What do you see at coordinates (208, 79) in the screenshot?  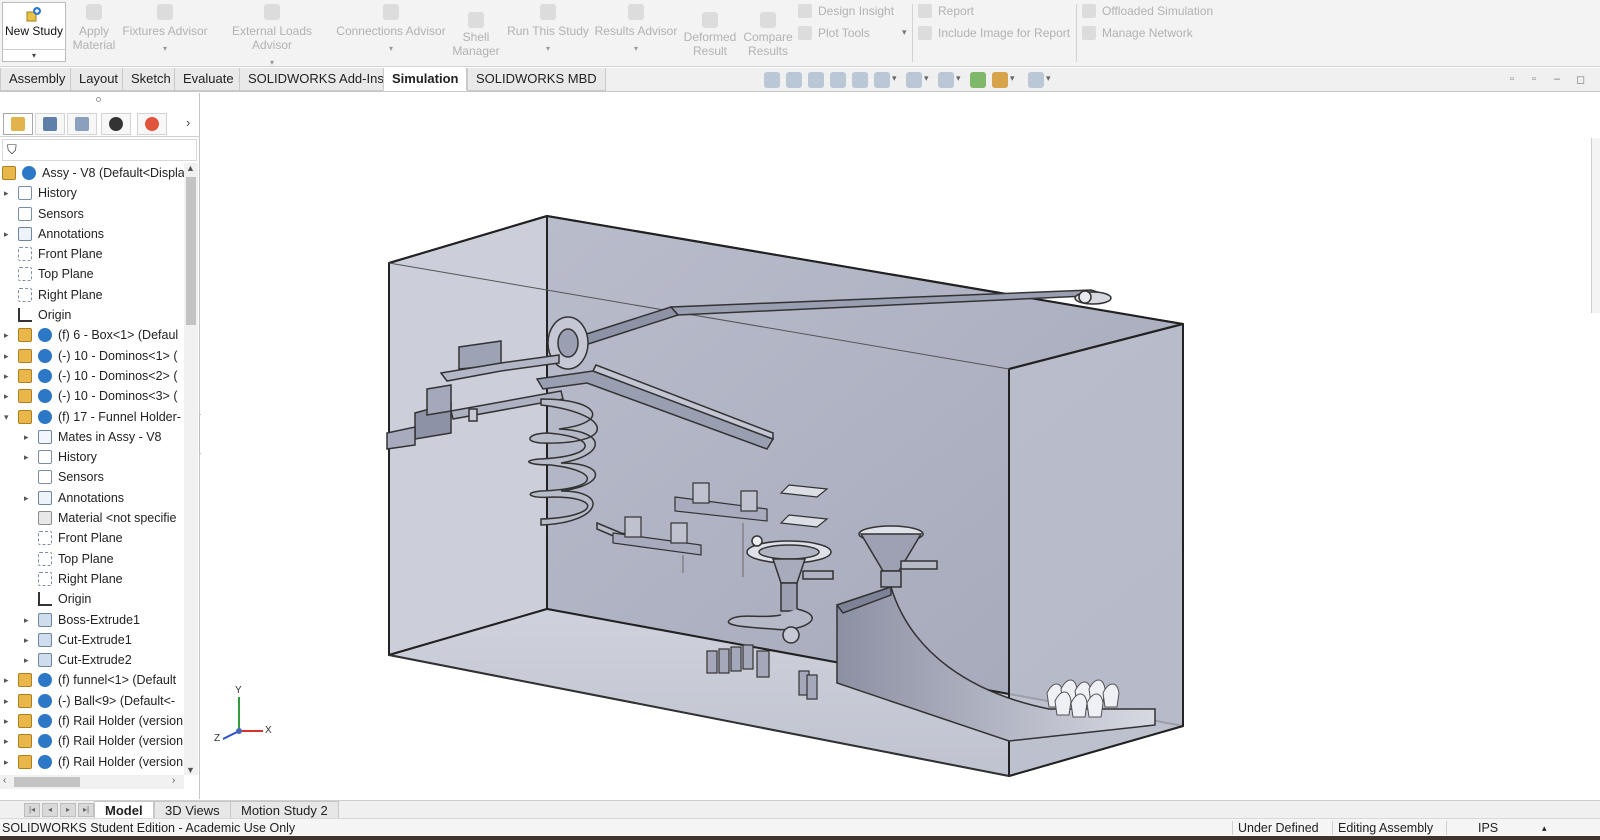 I see `tab-evaluate: Evaluate` at bounding box center [208, 79].